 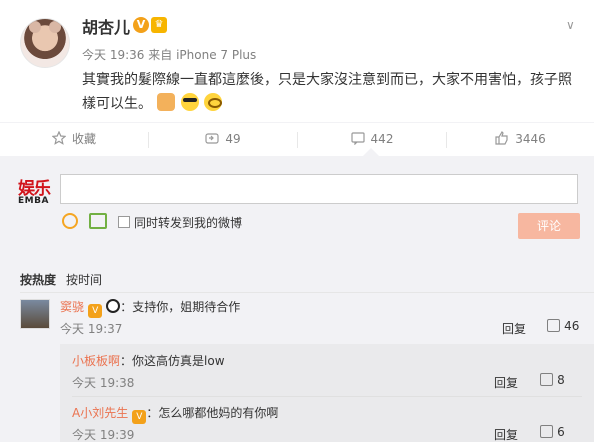 I want to click on reply-text: ：怎么哪都他妈的有你啊, so click(x=212, y=413).